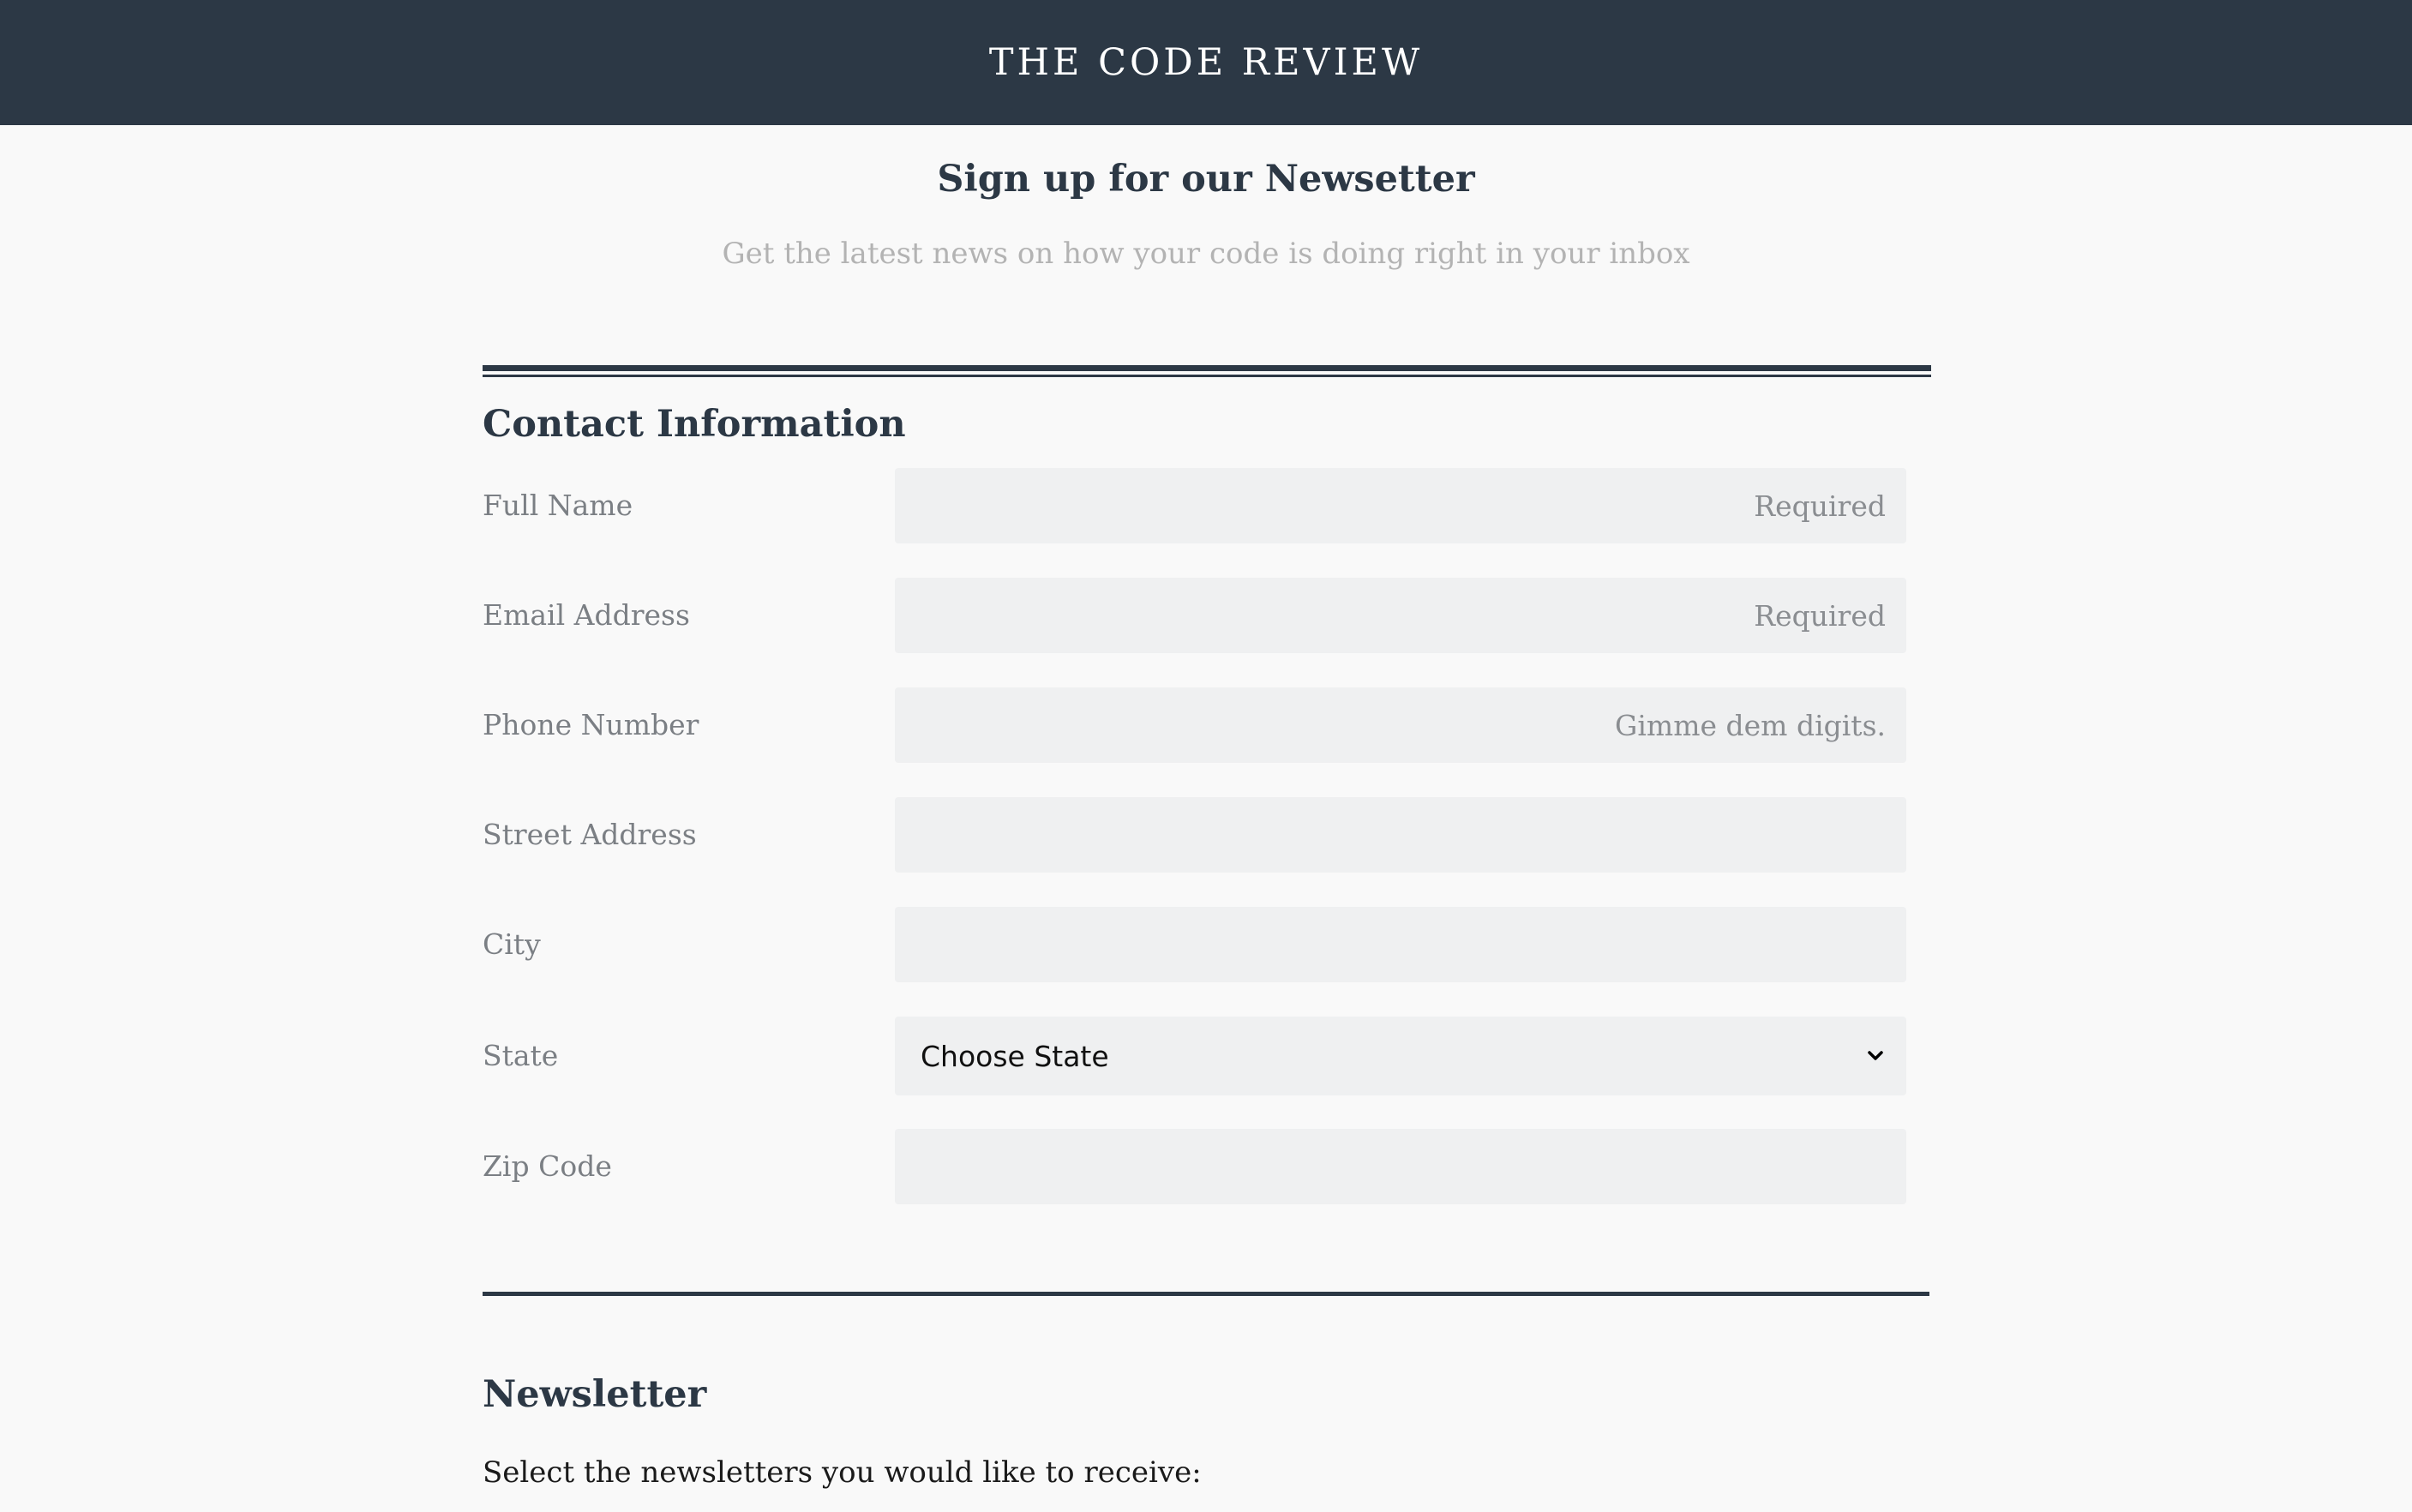 The height and width of the screenshot is (1512, 2412). Describe the element at coordinates (590, 834) in the screenshot. I see `street-label: Street Address` at that location.